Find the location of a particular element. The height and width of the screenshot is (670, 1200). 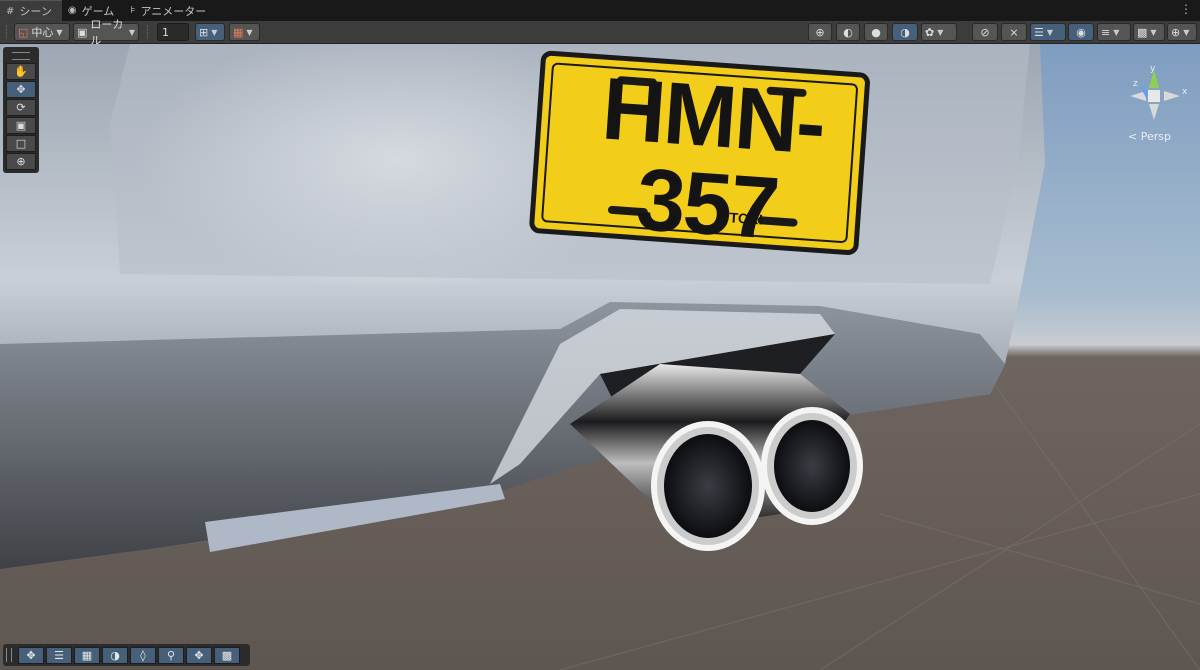

layers-overlay-button: ◊ is located at coordinates (143, 655).